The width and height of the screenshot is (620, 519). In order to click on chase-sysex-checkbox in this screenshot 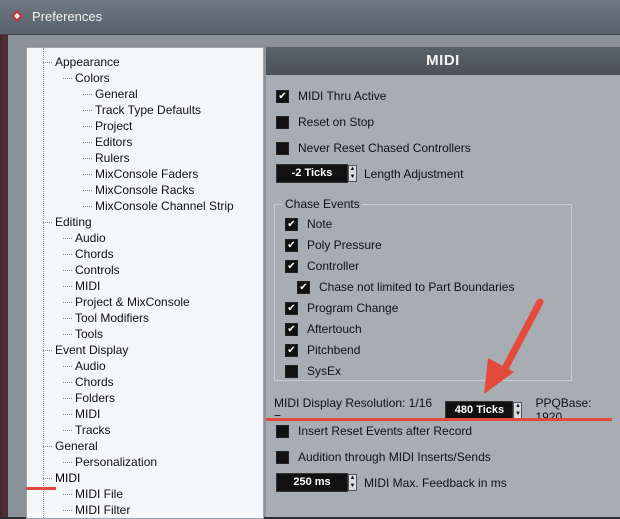, I will do `click(291, 371)`.